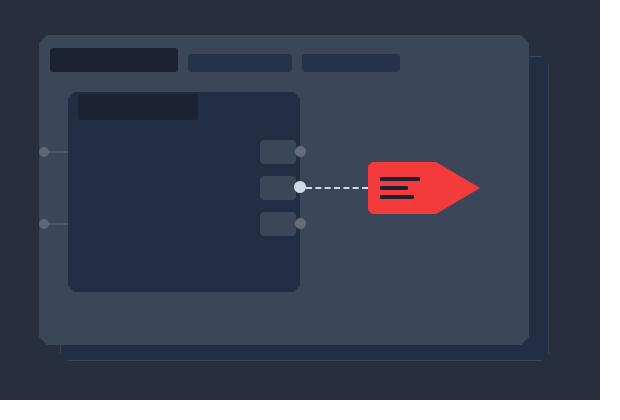 This screenshot has width=620, height=420. I want to click on node-header, so click(138, 107).